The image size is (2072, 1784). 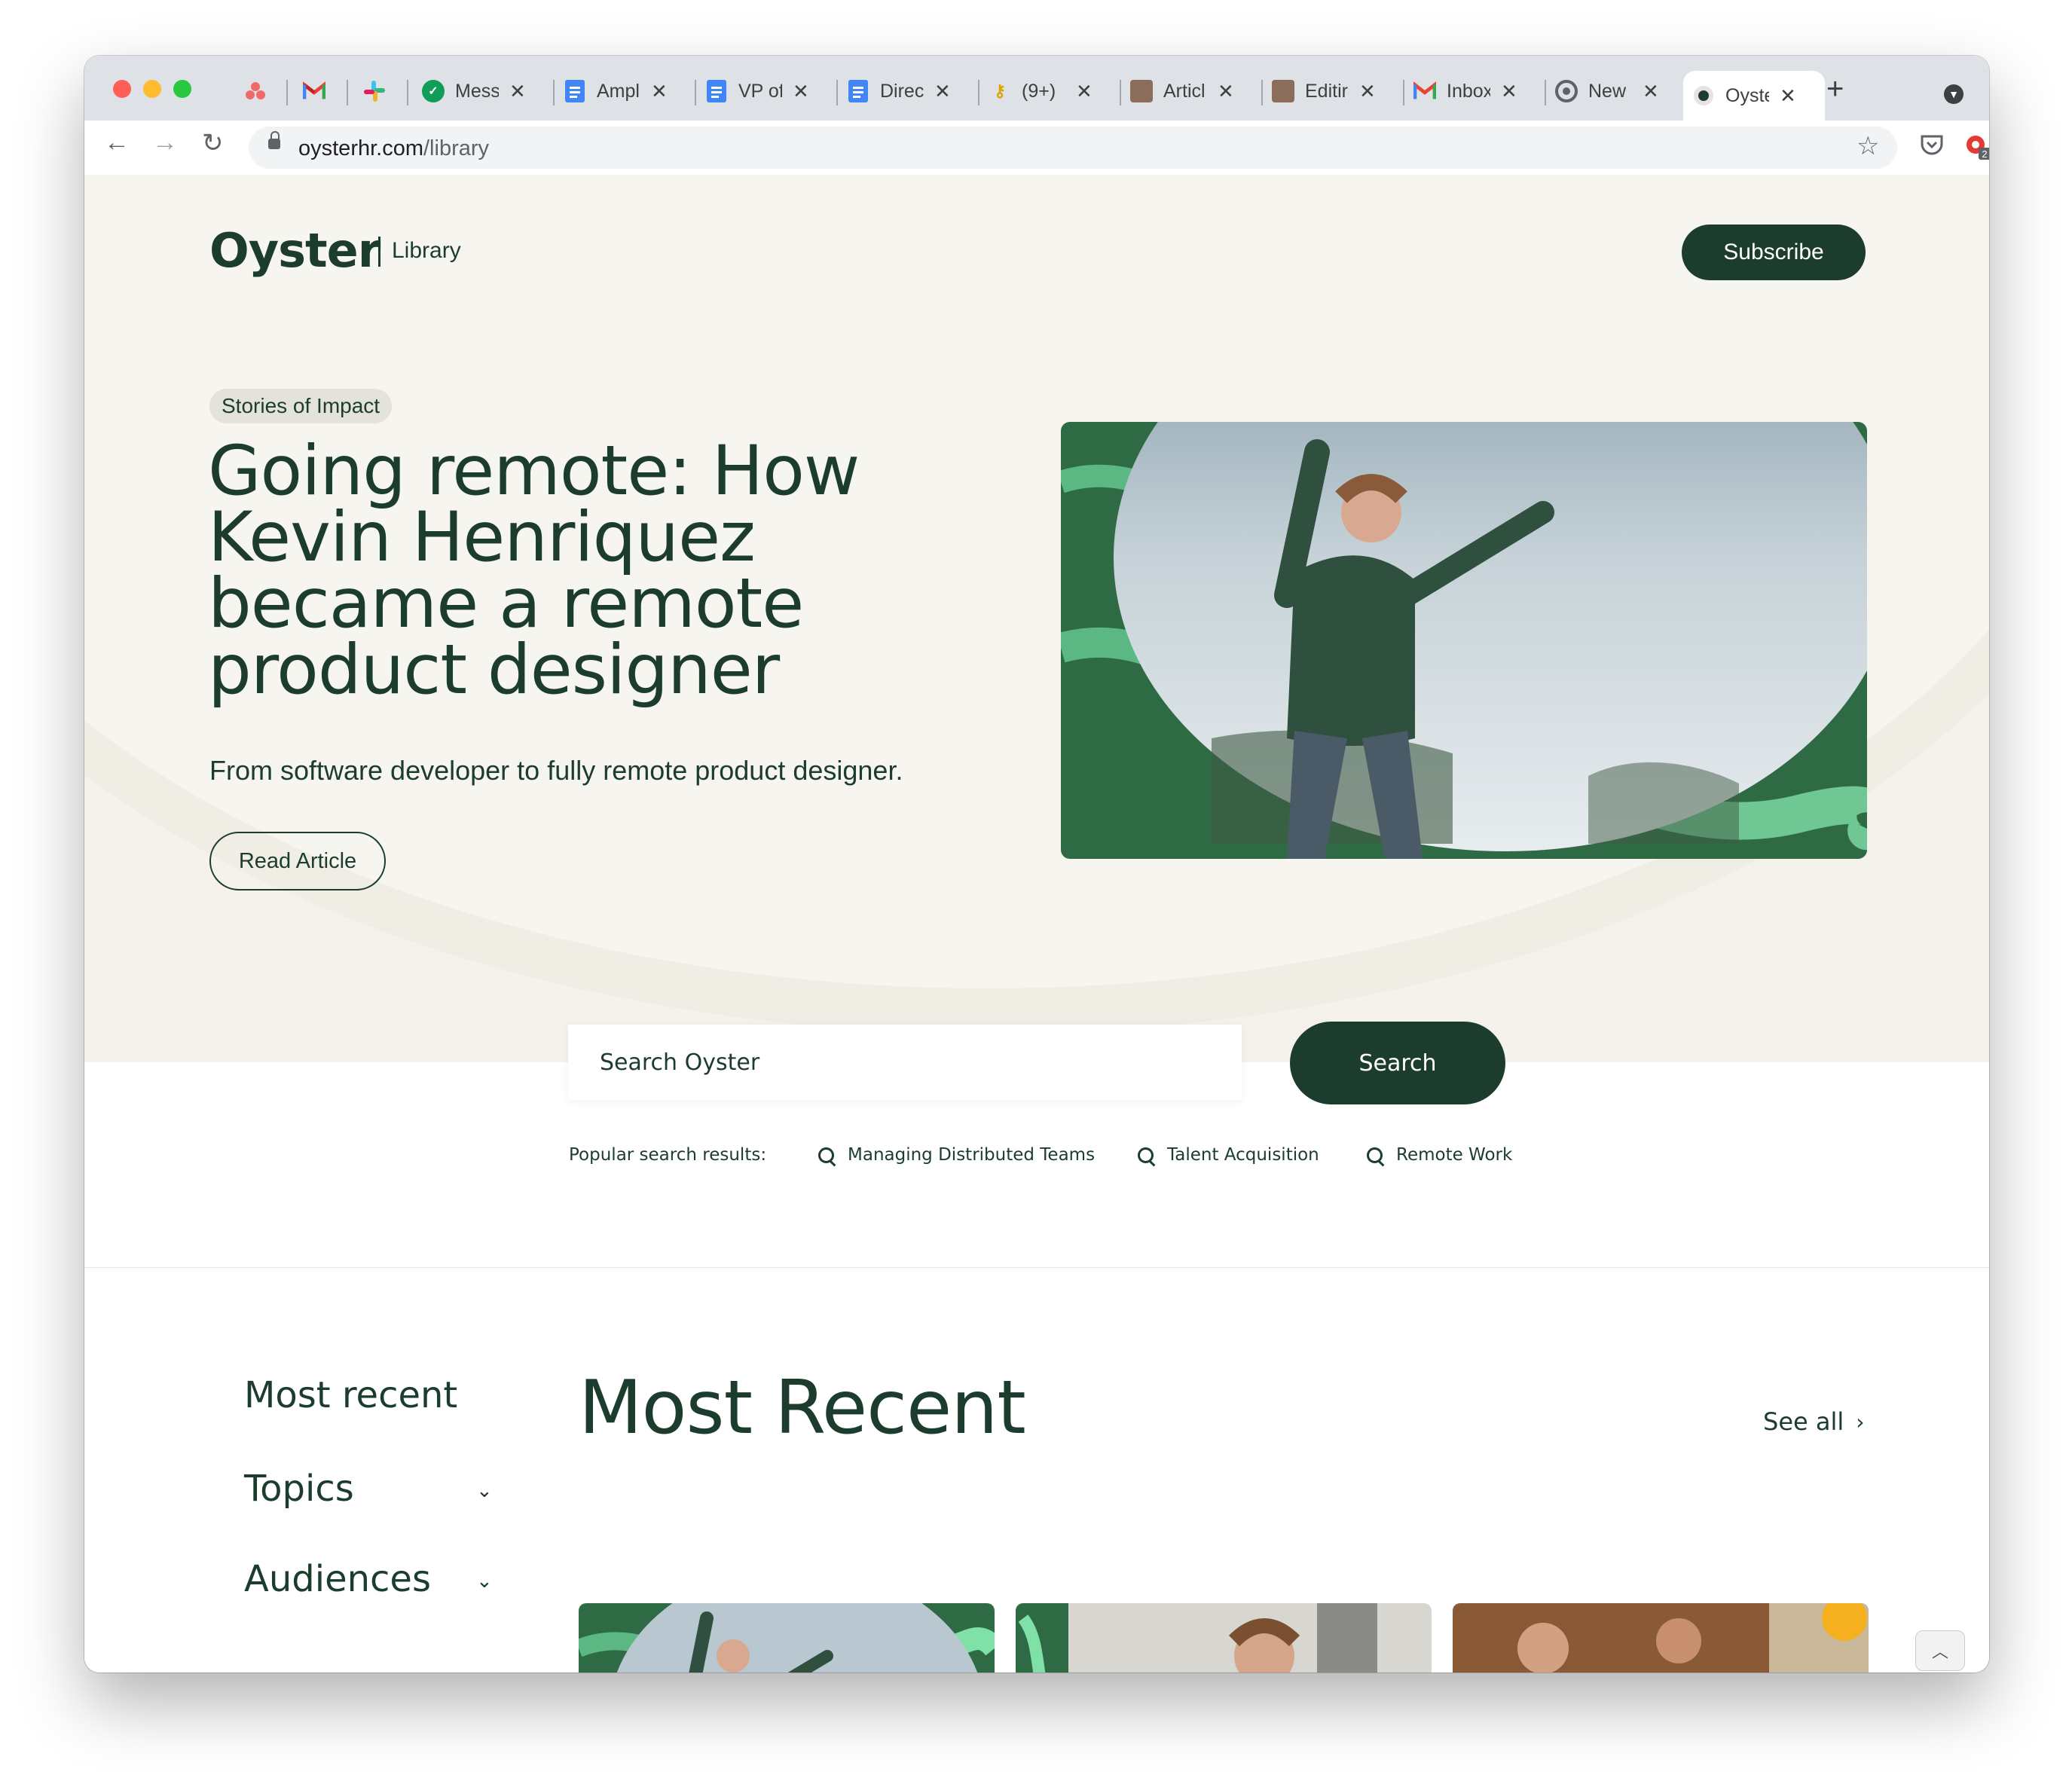 I want to click on forward-button: →, so click(x=165, y=142).